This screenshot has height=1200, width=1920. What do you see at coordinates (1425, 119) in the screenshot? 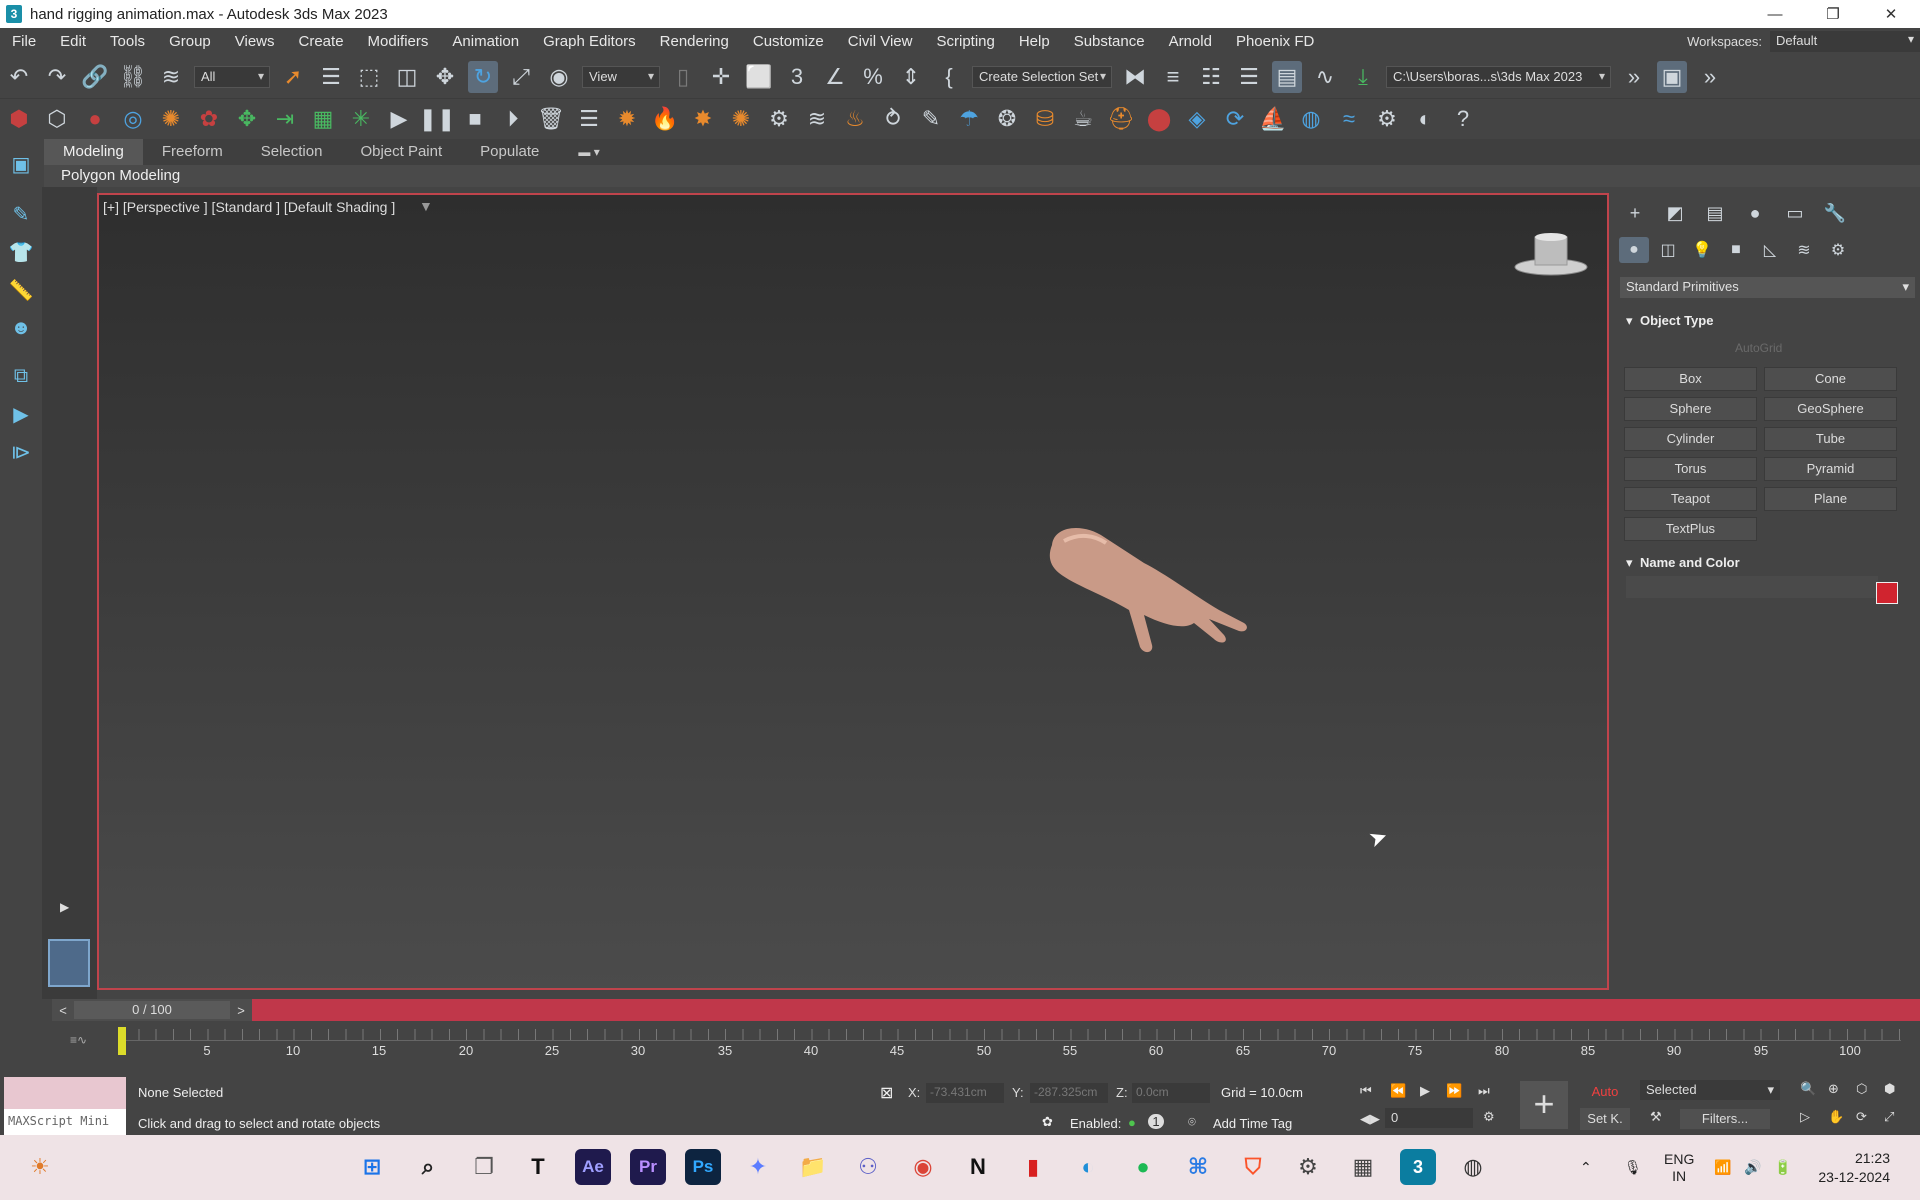
I see `sphere-shading-icon: ◐` at bounding box center [1425, 119].